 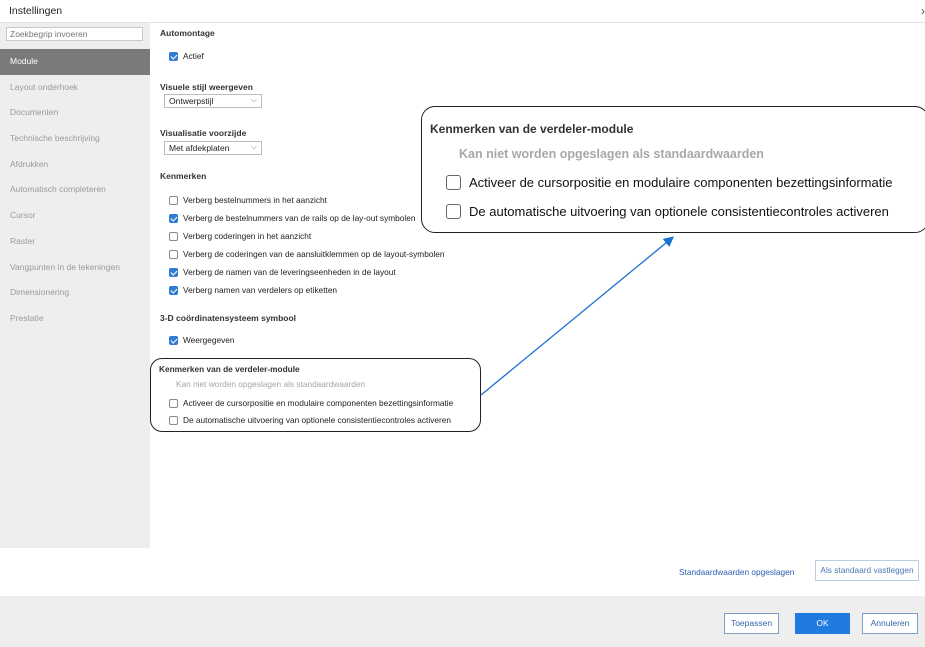 I want to click on apply-button: Toepassen, so click(x=751, y=623).